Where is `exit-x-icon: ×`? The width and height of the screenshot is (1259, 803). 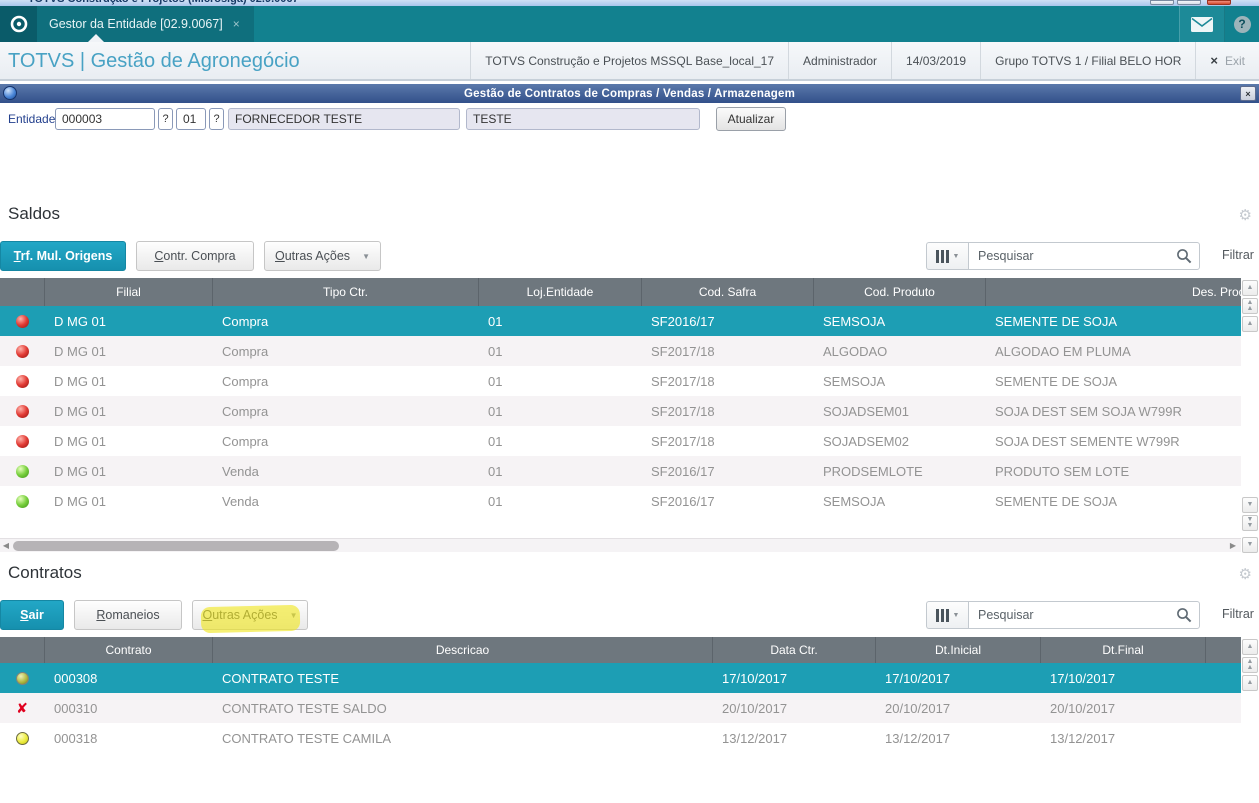 exit-x-icon: × is located at coordinates (1214, 60).